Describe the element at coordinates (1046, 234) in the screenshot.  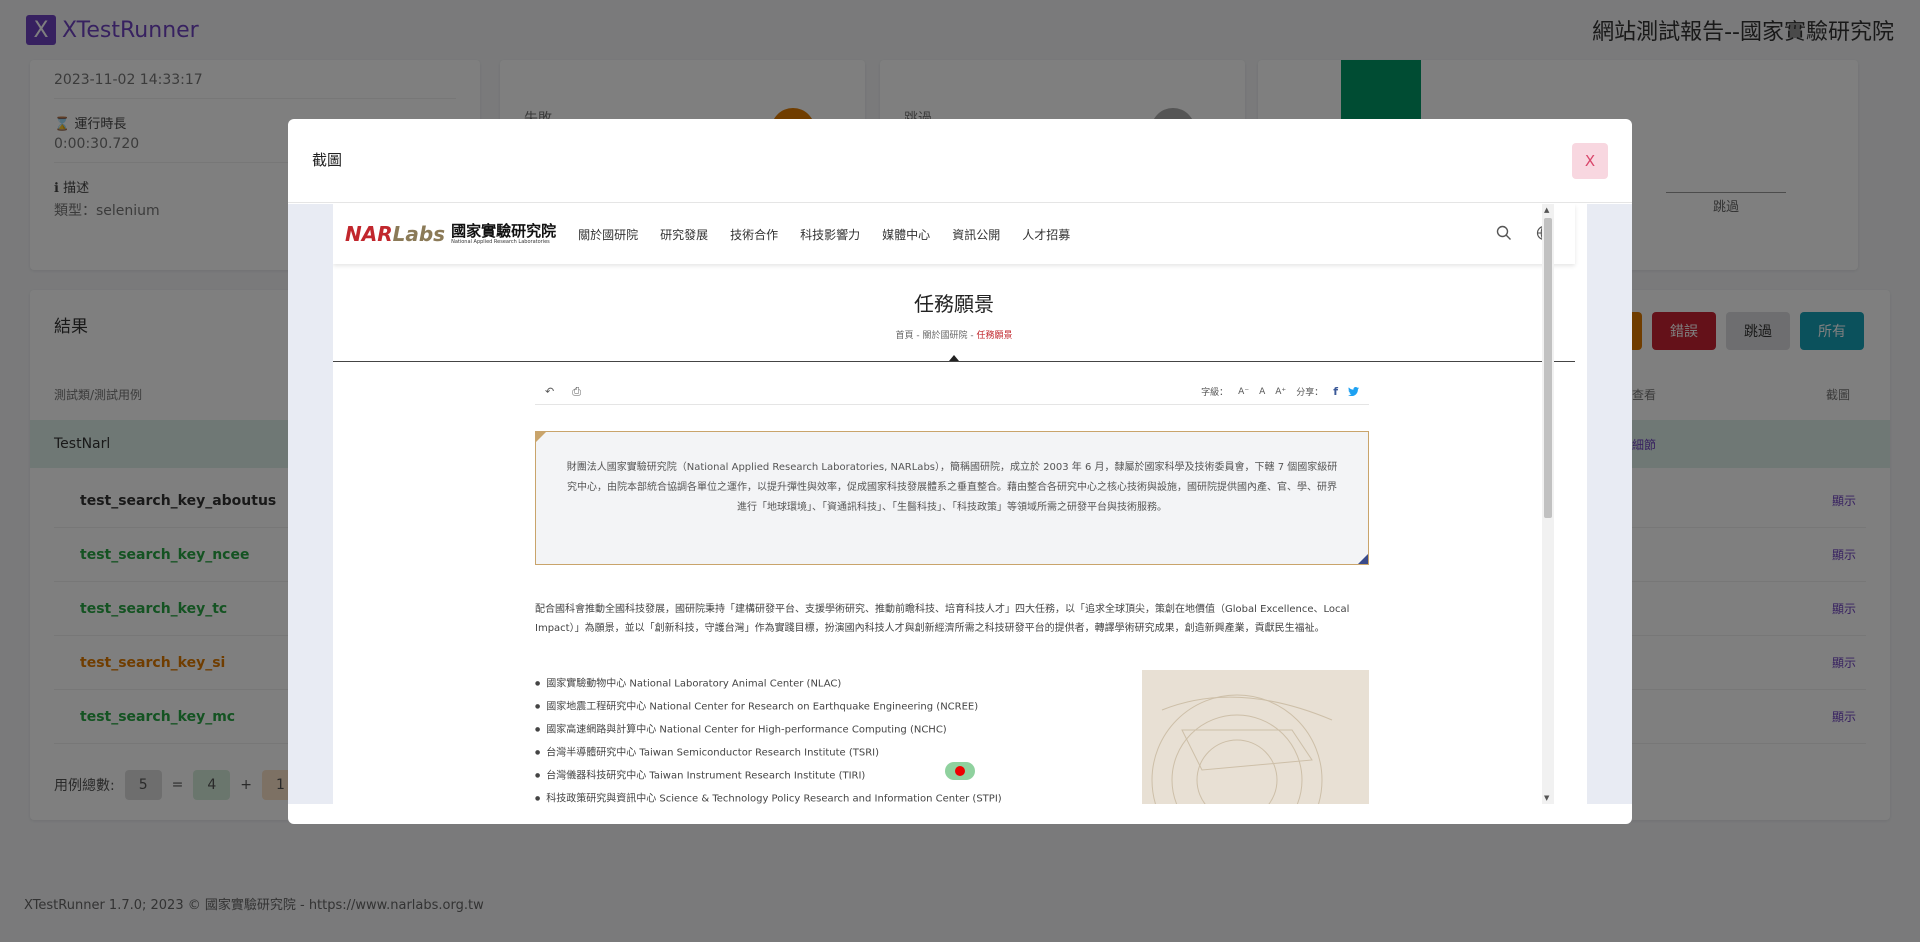
I see `site-nav-item: 人才招募` at that location.